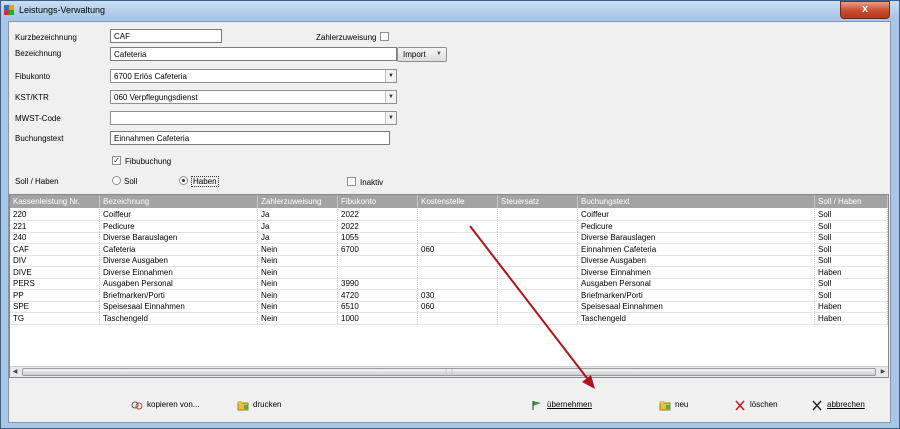 The width and height of the screenshot is (900, 429). I want to click on col-header-bezeichnung: Bezeichnung, so click(179, 201).